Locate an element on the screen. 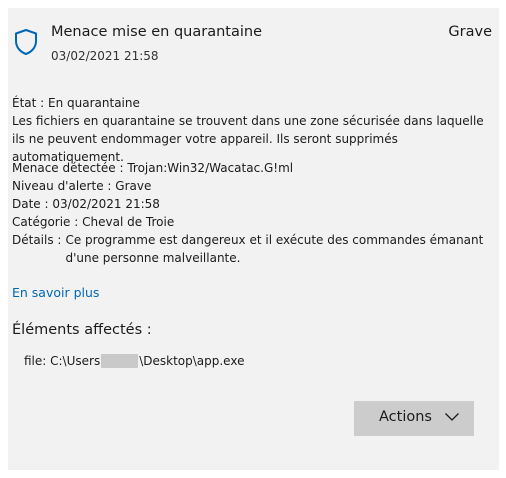 The height and width of the screenshot is (478, 506). alert-level-value: Grave is located at coordinates (133, 186).